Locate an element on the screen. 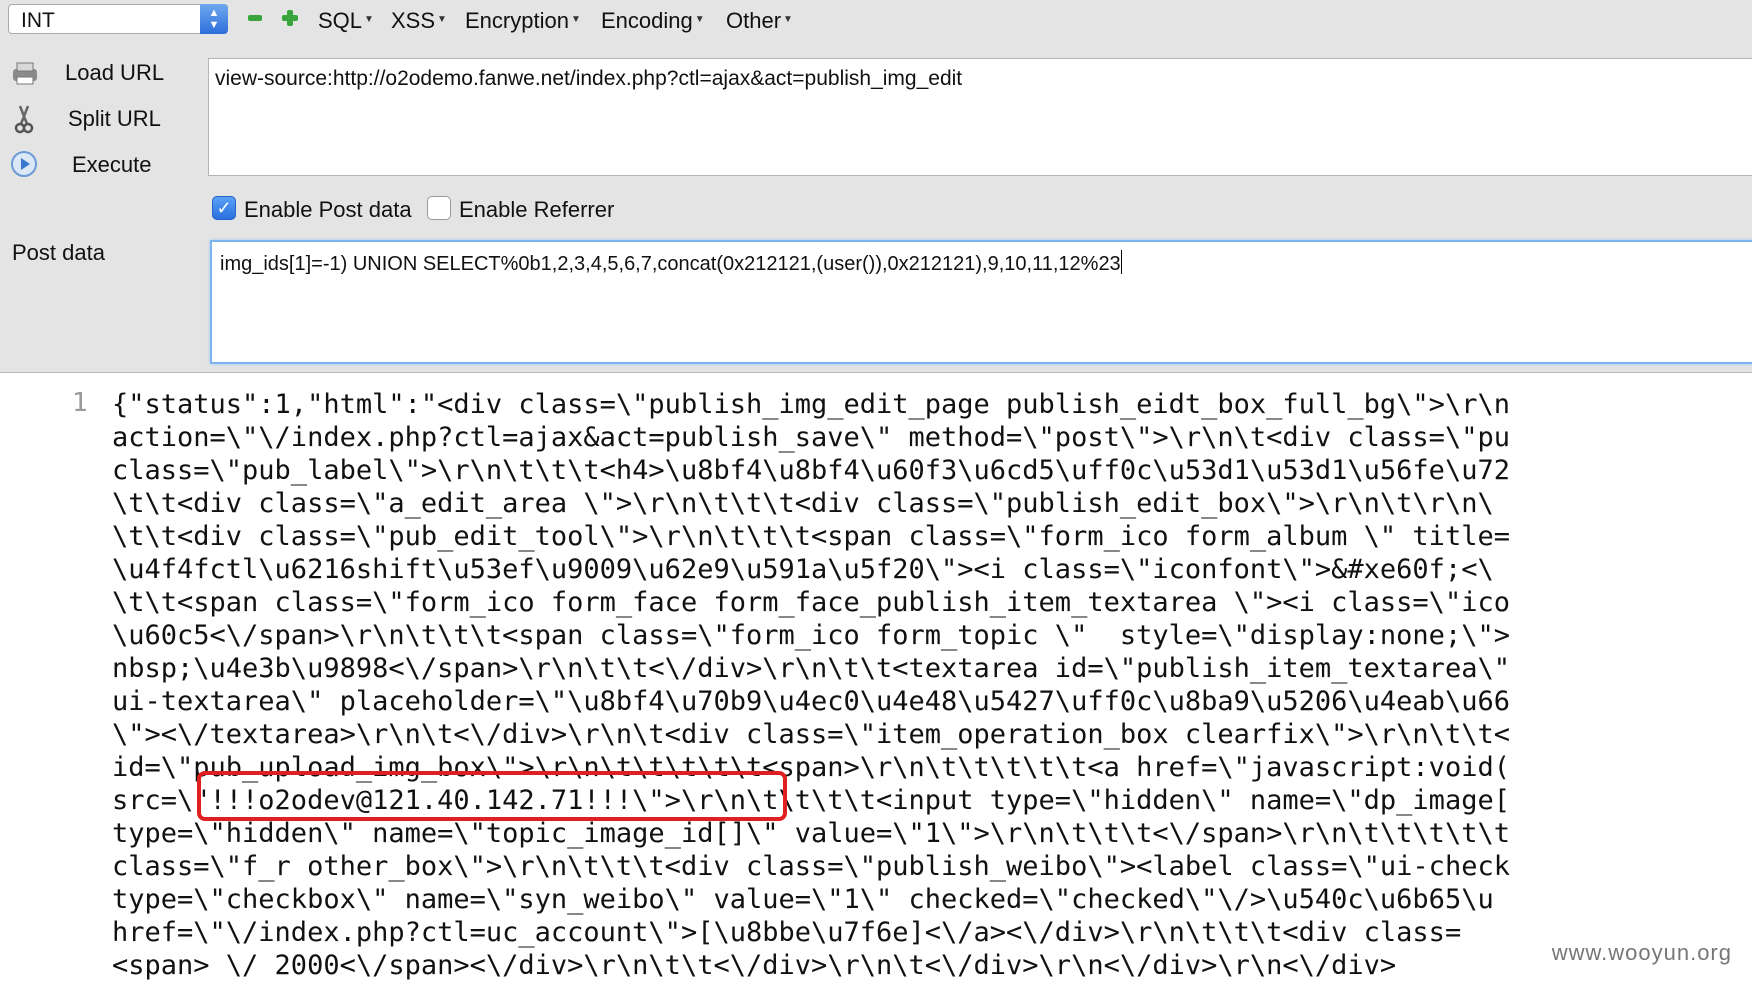  type-select: INT ▲ ▼ is located at coordinates (118, 19).